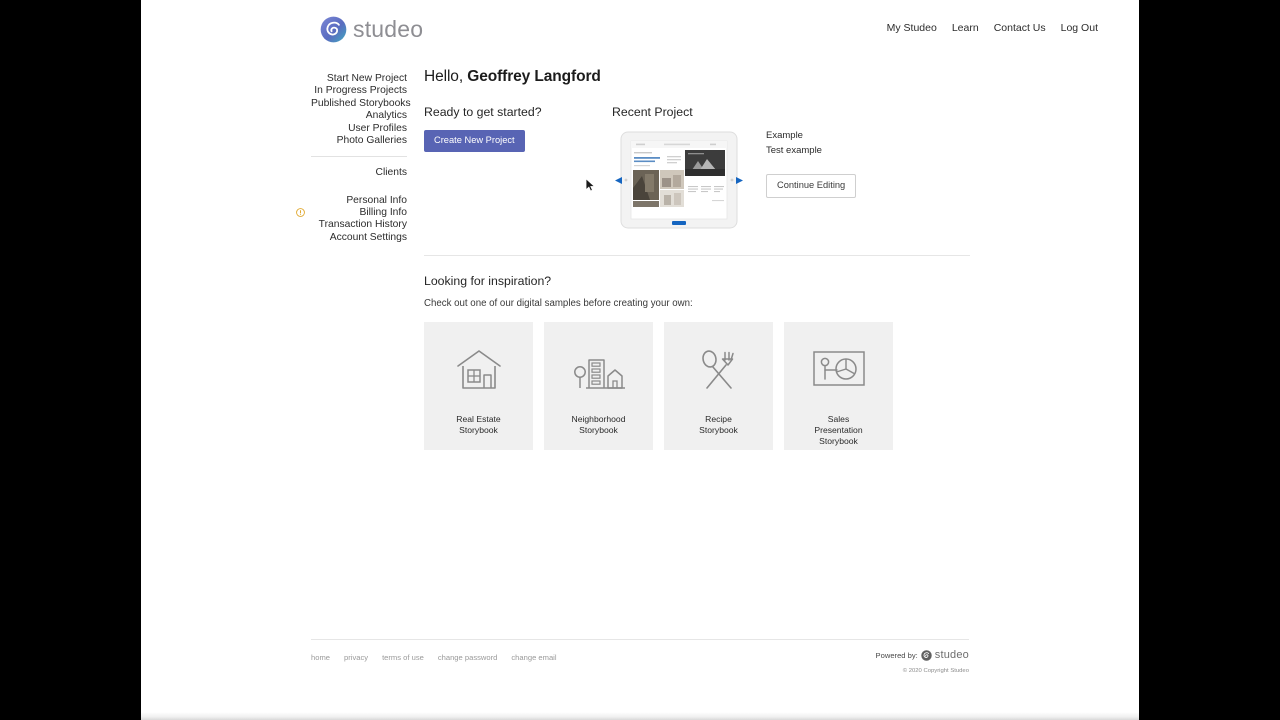  I want to click on powered-by: Powered by: studeo, so click(922, 655).